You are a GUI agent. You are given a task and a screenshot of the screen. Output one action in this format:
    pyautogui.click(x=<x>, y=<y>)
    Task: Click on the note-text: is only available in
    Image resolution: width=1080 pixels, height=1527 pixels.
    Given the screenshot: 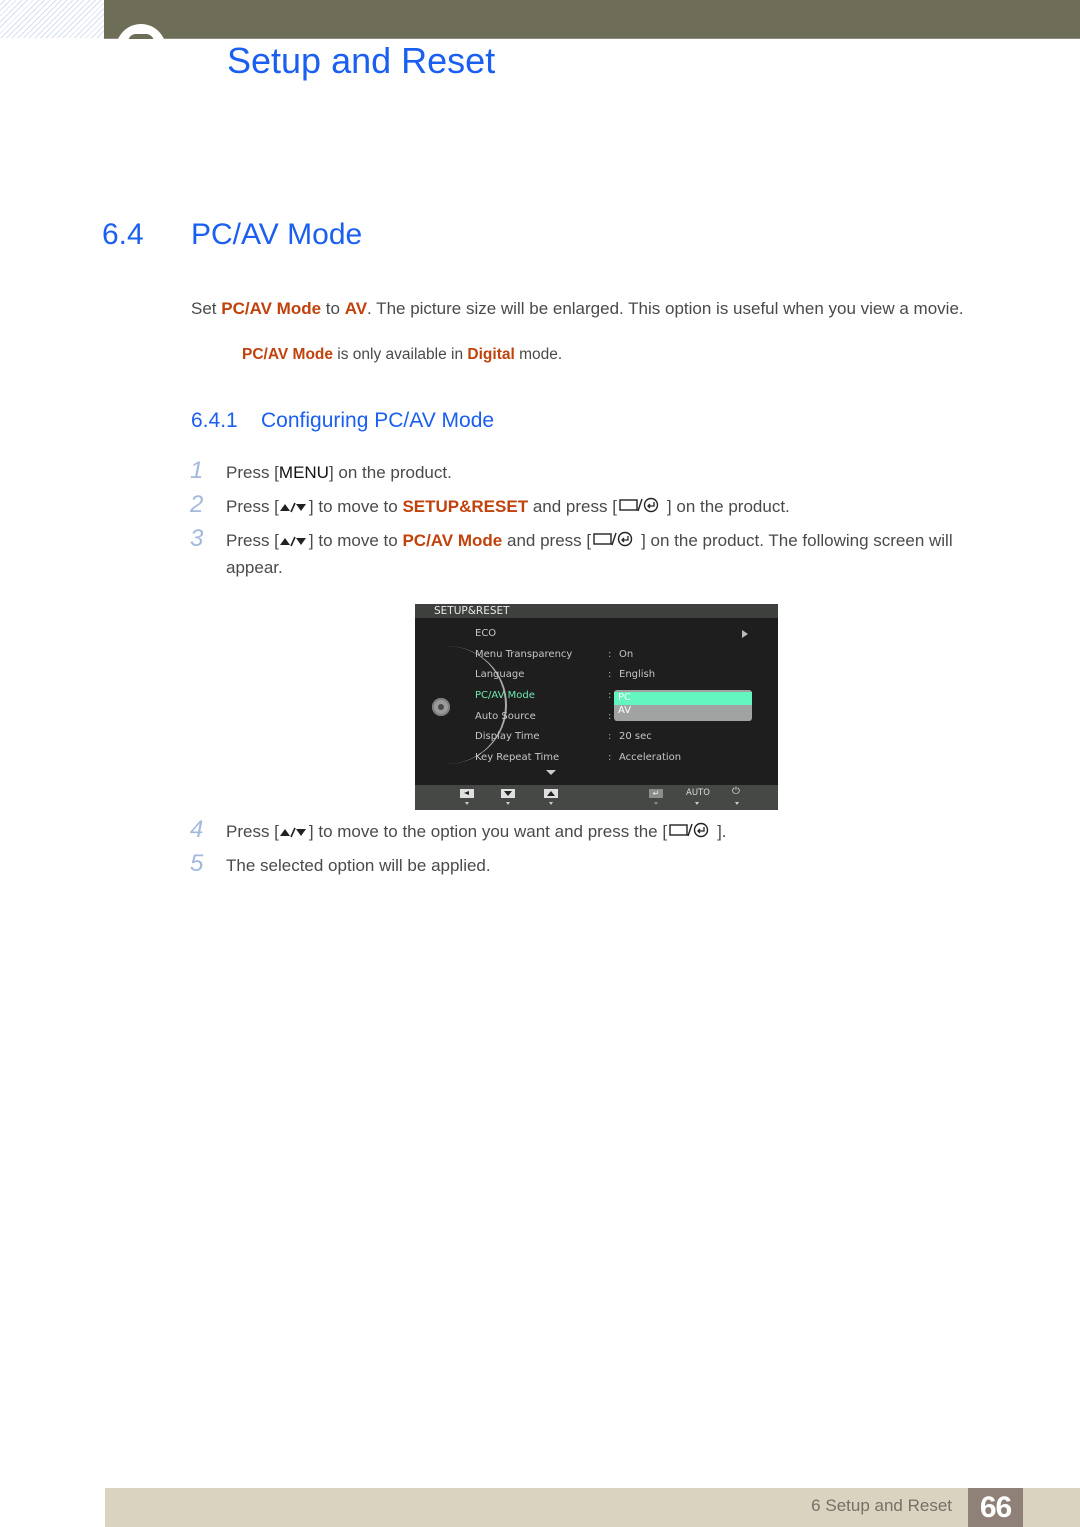 What is the action you would take?
    pyautogui.click(x=400, y=354)
    